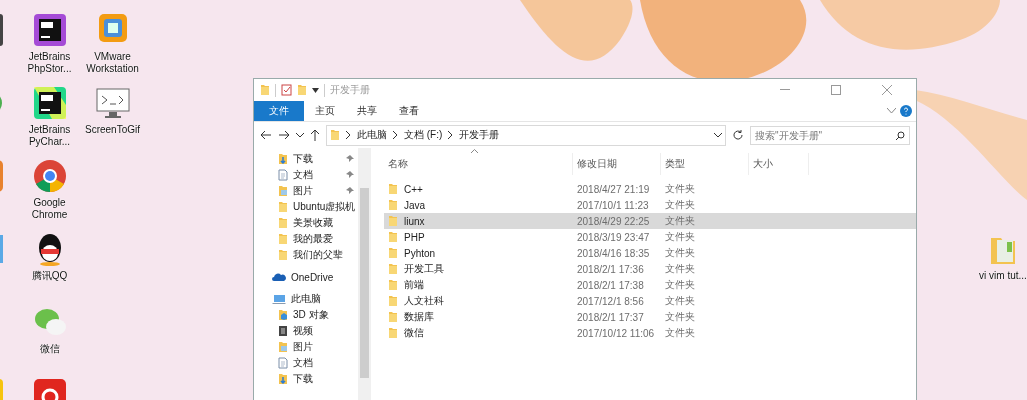  Describe the element at coordinates (49, 349) in the screenshot. I see `desktop-icon-label: 微信` at that location.